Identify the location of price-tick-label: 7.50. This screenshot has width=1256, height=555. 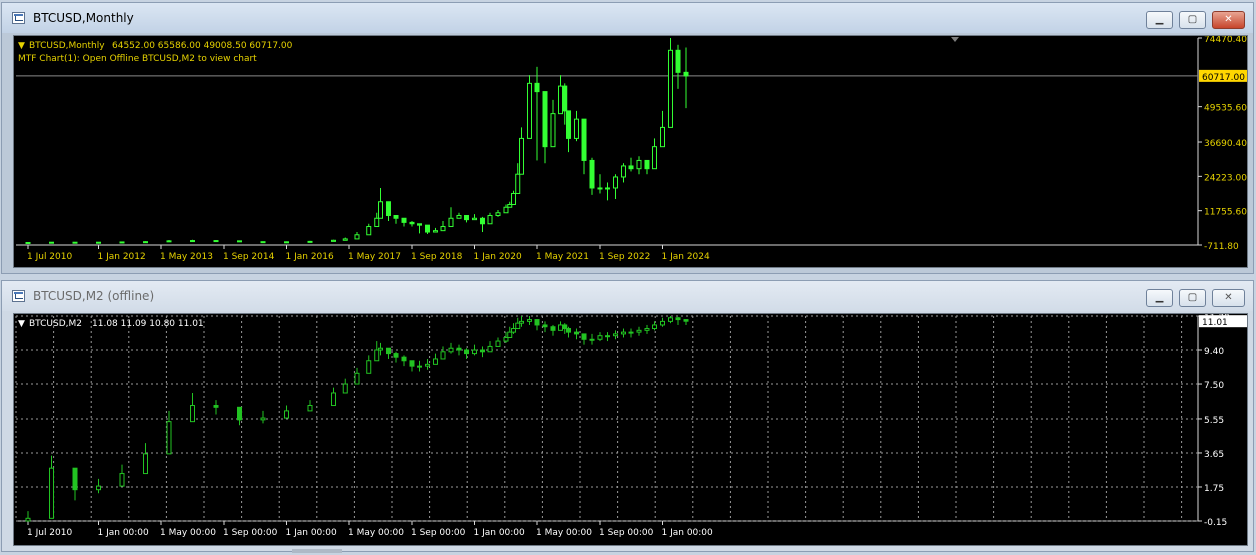
(1214, 386).